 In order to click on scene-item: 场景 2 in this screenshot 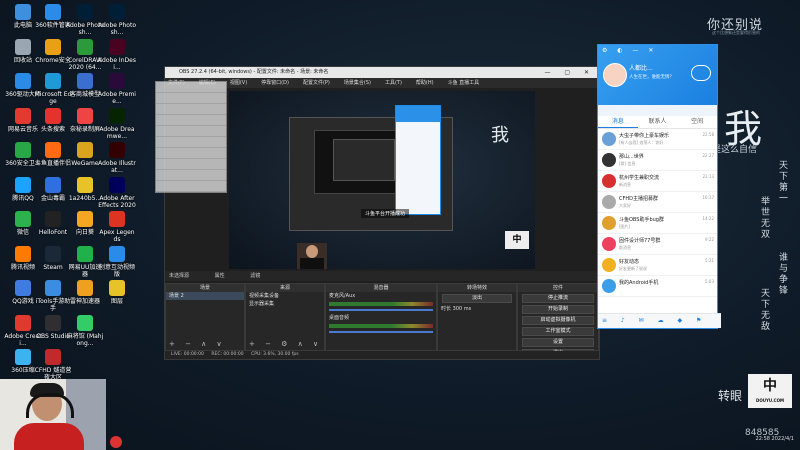, I will do `click(205, 296)`.